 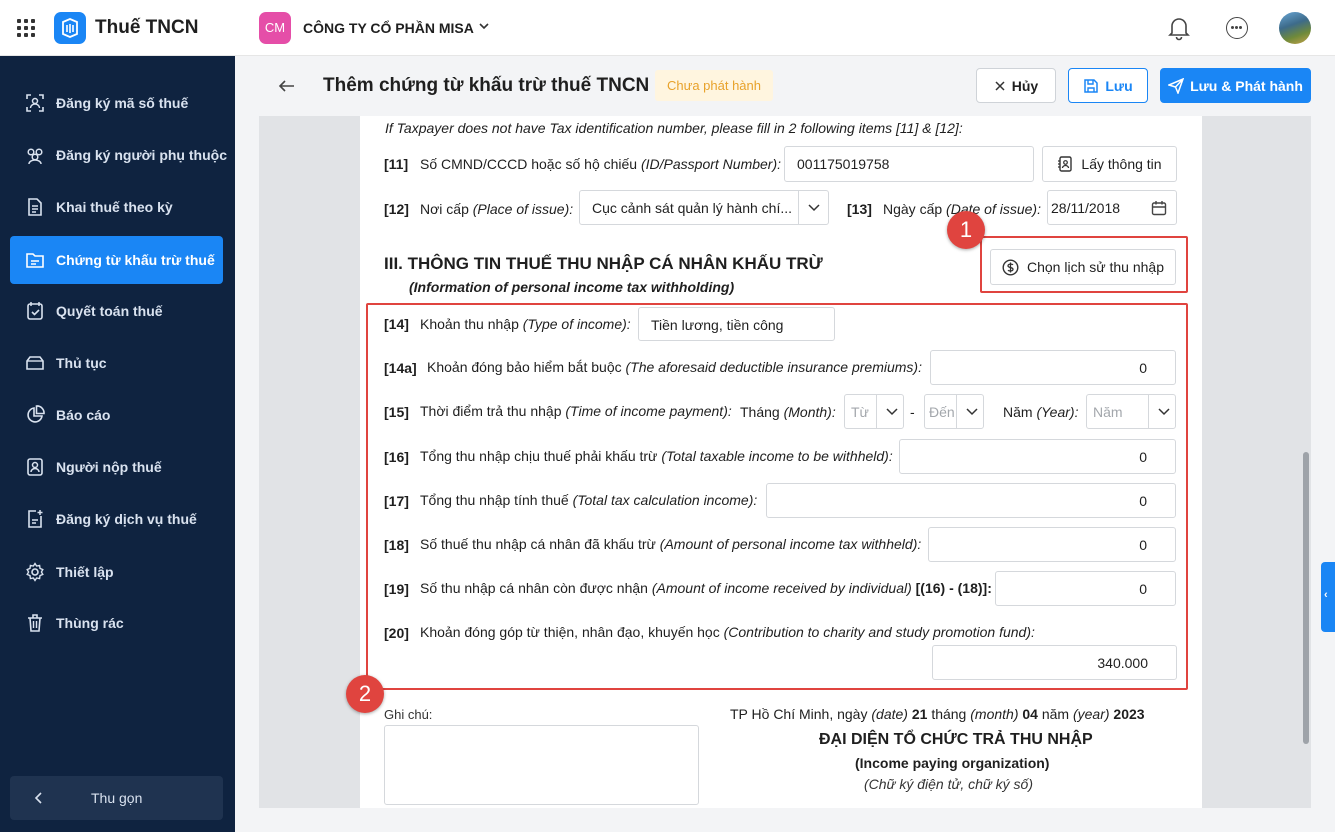 What do you see at coordinates (667, 28) in the screenshot?
I see `top-bar: Thuế TNCN CM CÔNG TY CỔ PHẦN MISA` at bounding box center [667, 28].